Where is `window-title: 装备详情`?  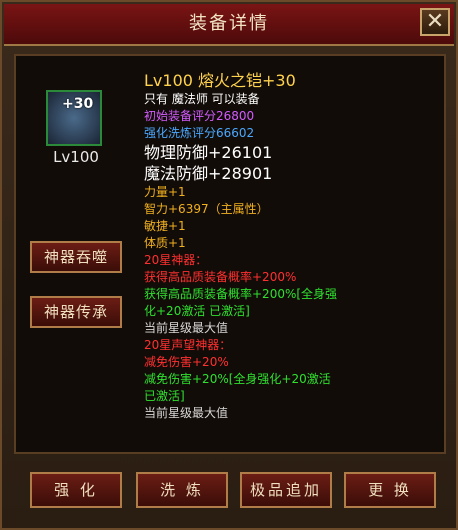 window-title: 装备详情 is located at coordinates (229, 23).